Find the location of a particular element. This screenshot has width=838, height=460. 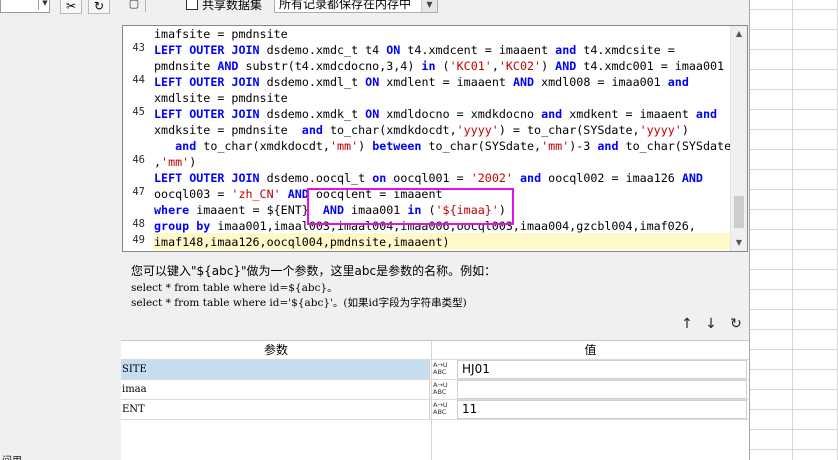

line-number: 48 is located at coordinates (138, 224).